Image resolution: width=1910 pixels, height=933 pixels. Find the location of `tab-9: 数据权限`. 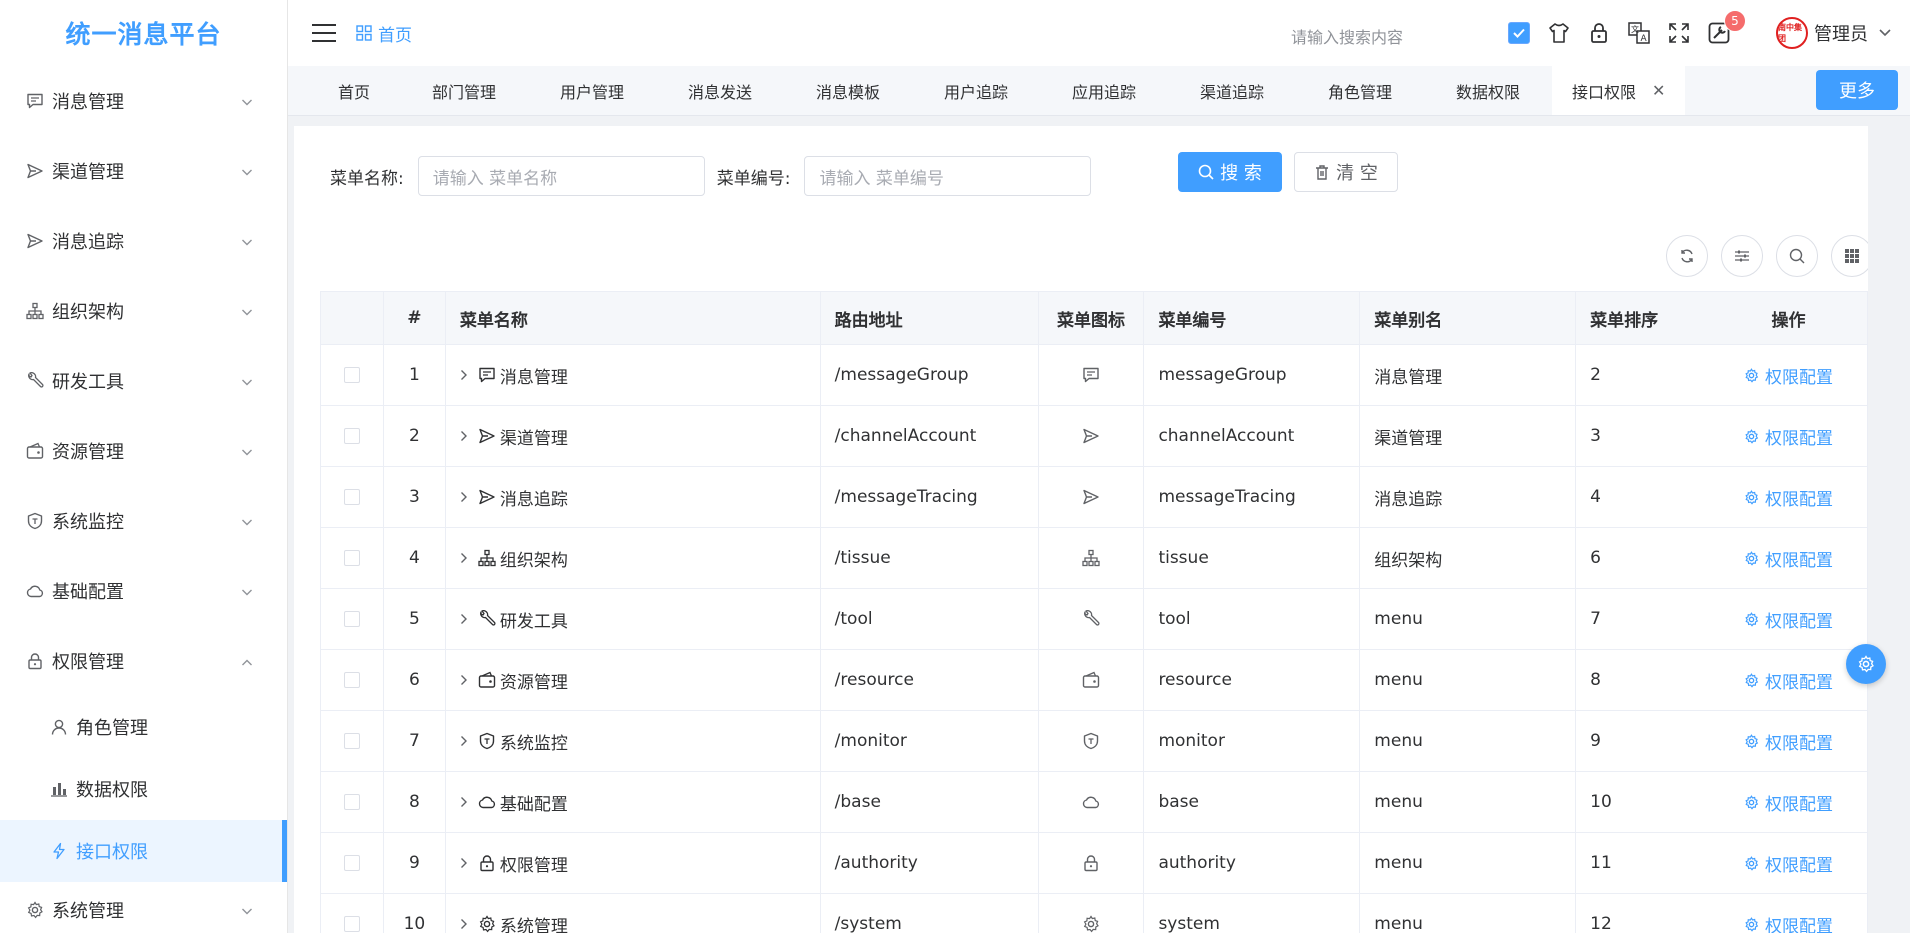

tab-9: 数据权限 is located at coordinates (1488, 90).